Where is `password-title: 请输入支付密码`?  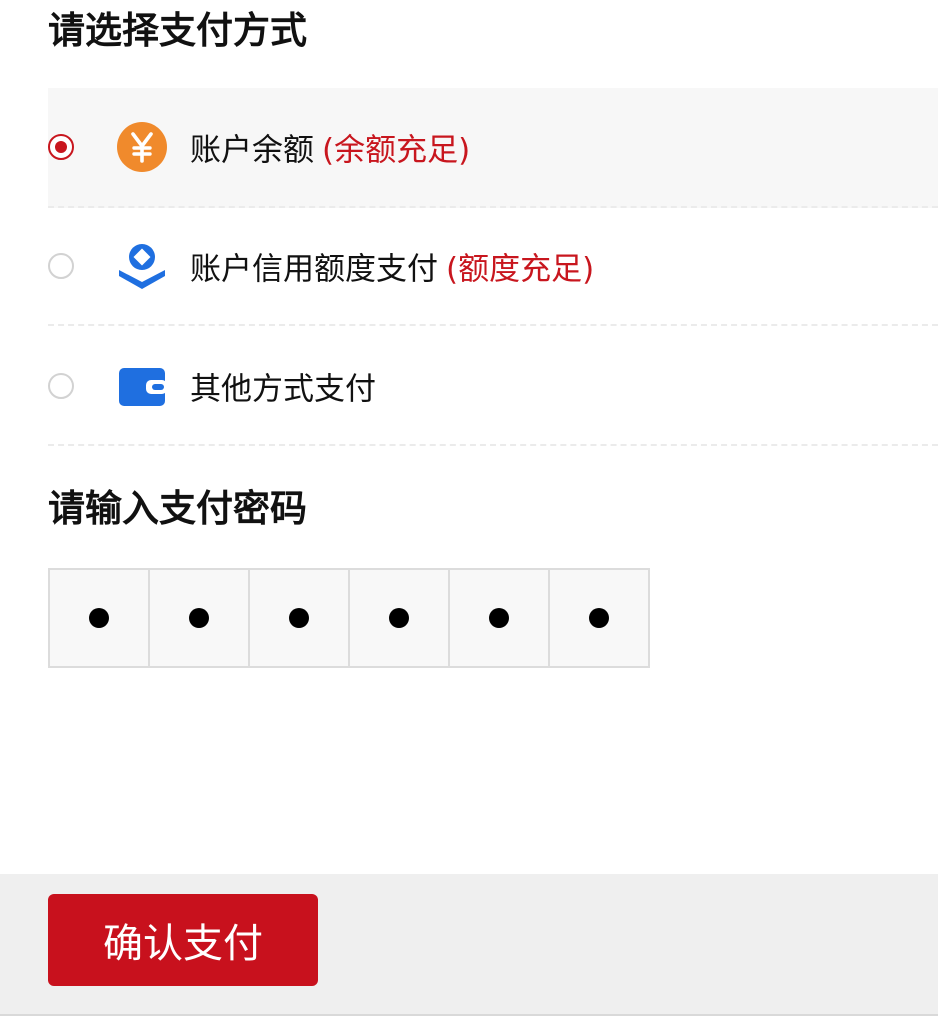
password-title: 请输入支付密码 is located at coordinates (177, 508).